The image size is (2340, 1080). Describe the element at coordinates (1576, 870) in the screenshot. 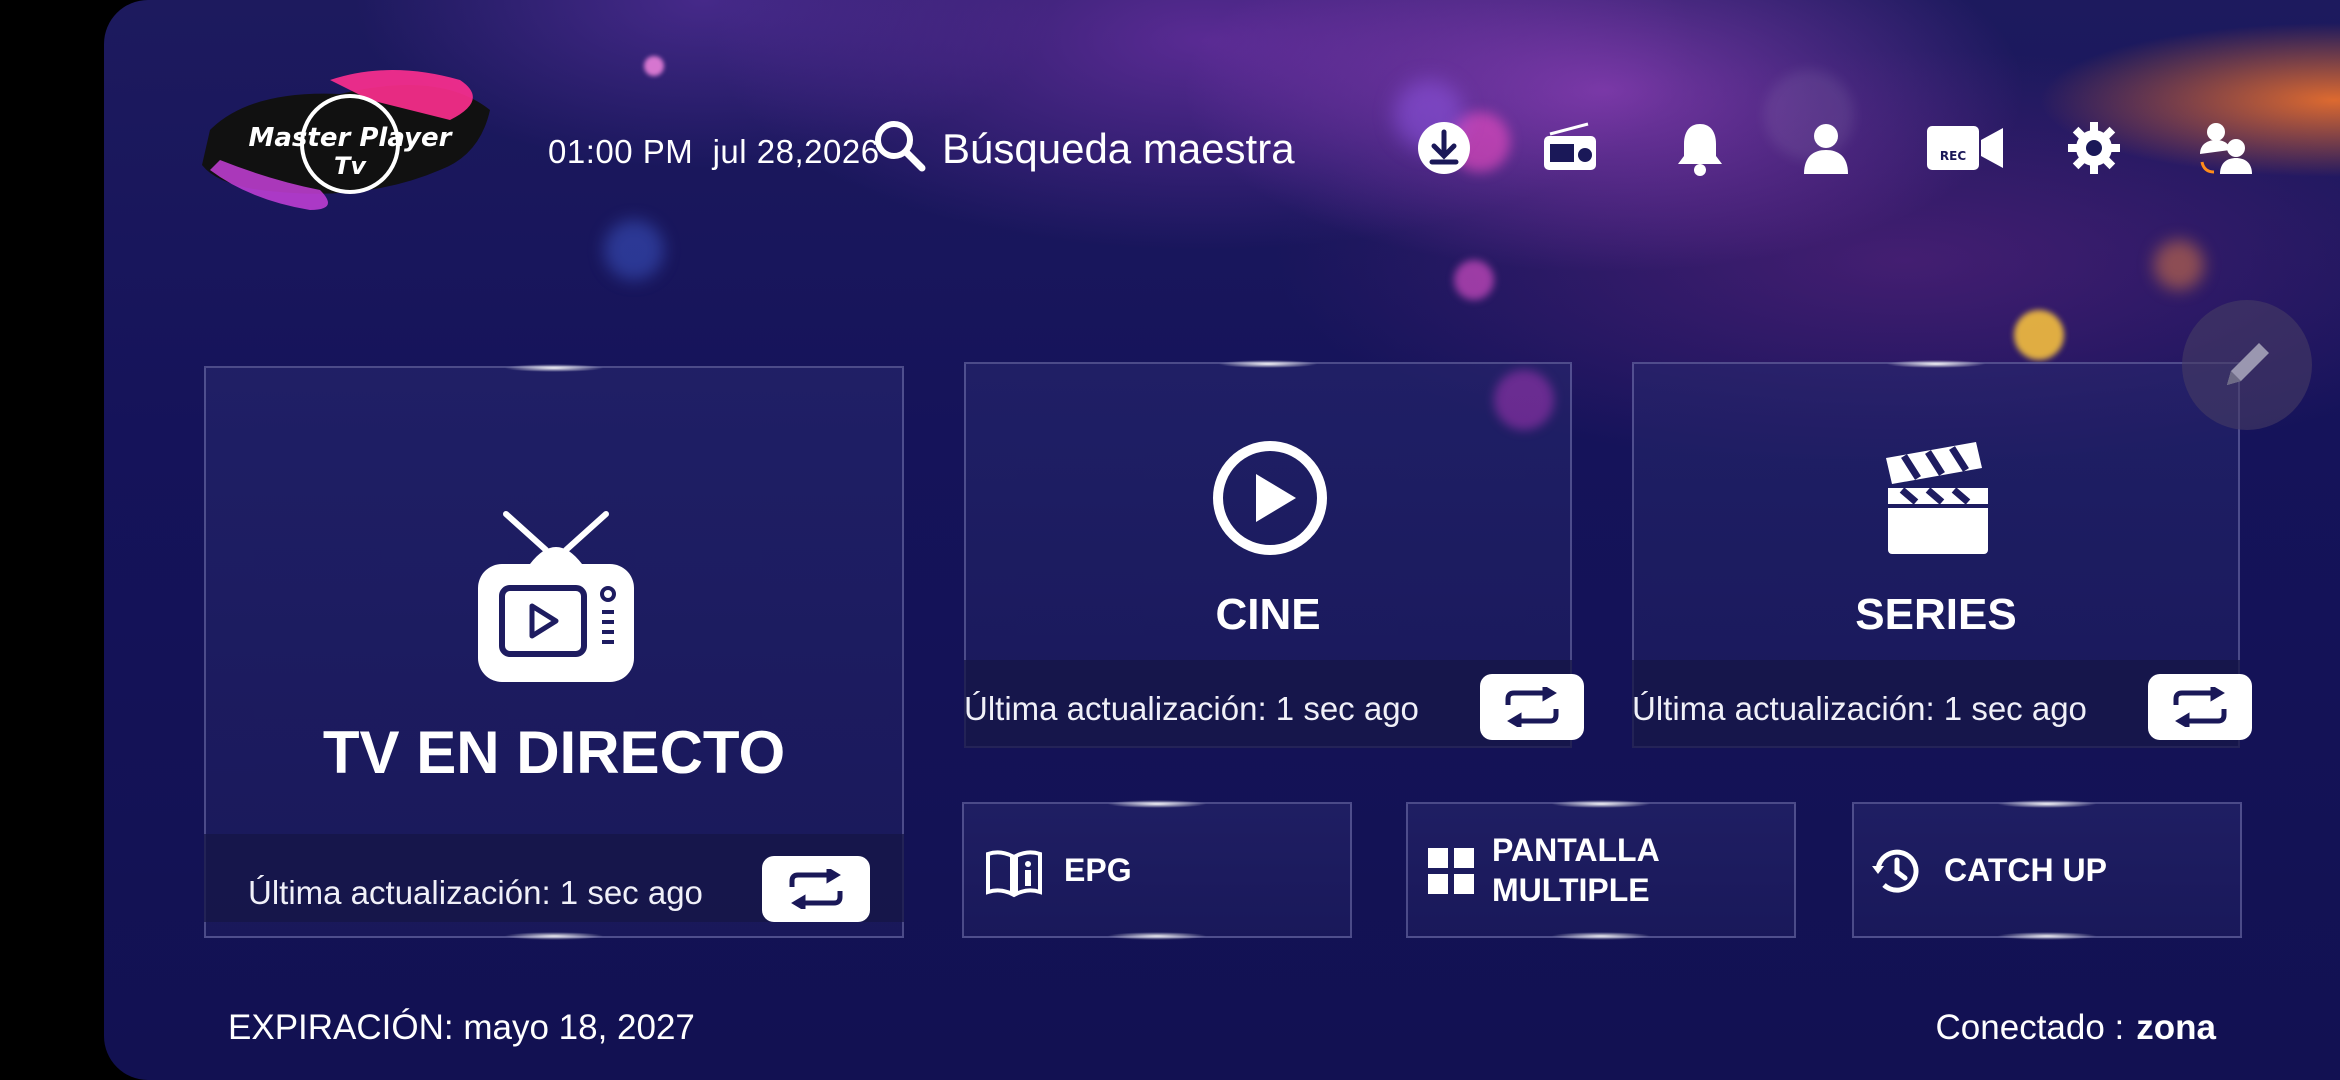

I see `multiscreen-label: PANTALLA MULTIPLE` at that location.